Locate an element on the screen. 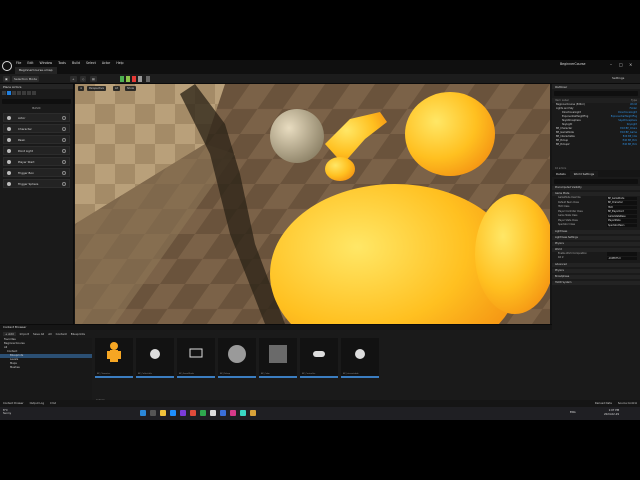 This screenshot has width=640, height=480. visual-icon is located at coordinates (24, 93).